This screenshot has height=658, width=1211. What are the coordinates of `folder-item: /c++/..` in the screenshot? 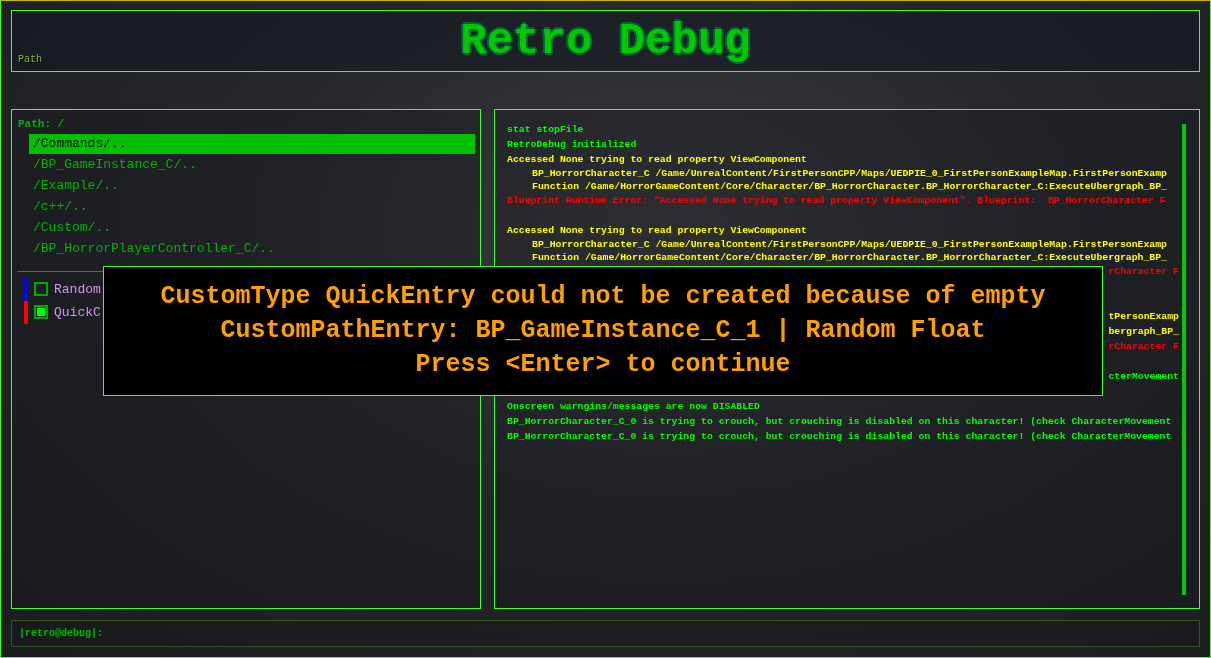 It's located at (252, 206).